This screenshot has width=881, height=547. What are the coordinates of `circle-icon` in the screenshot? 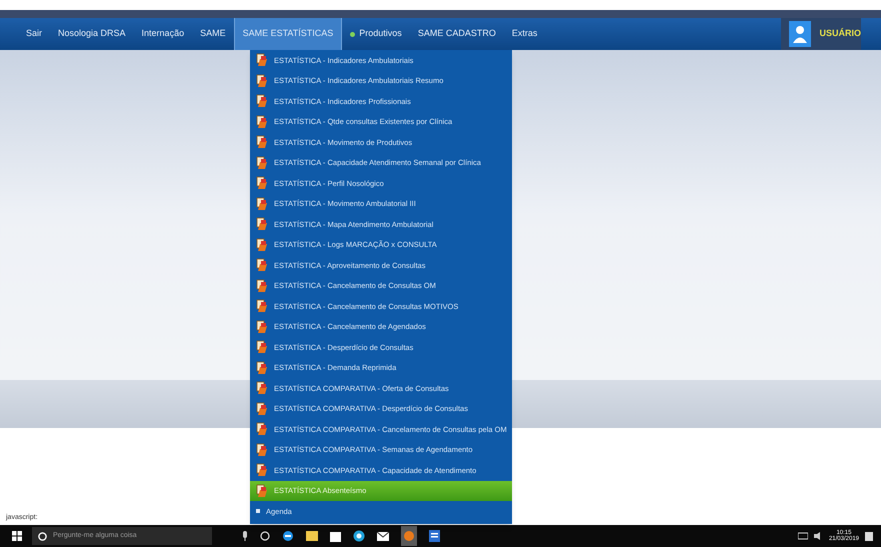 It's located at (42, 536).